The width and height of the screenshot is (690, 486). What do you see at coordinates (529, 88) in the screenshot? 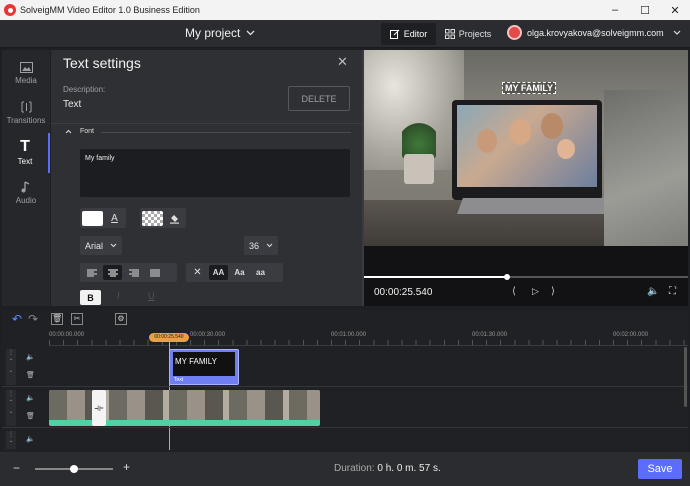
I see `preview-text-overlay: MY FAMILY` at bounding box center [529, 88].